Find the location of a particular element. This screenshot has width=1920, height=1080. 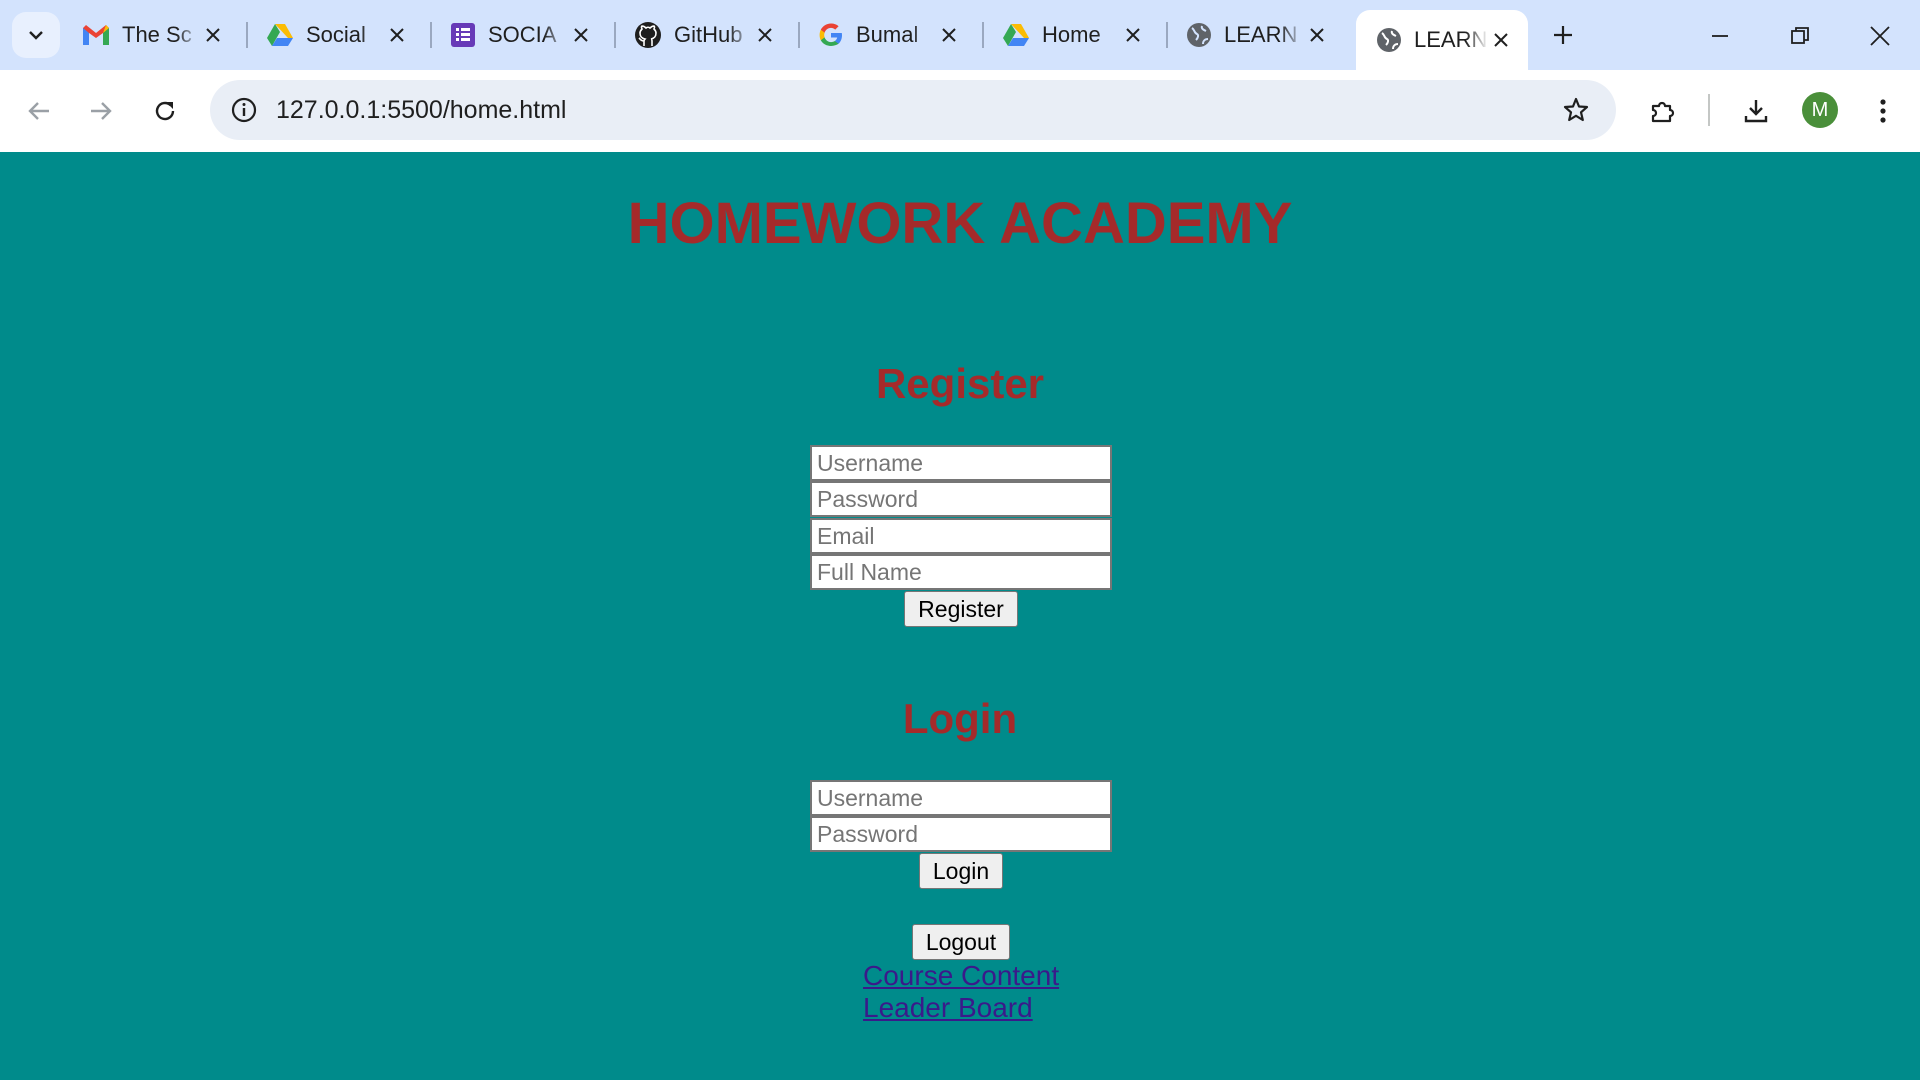

plus-icon is located at coordinates (1563, 35).